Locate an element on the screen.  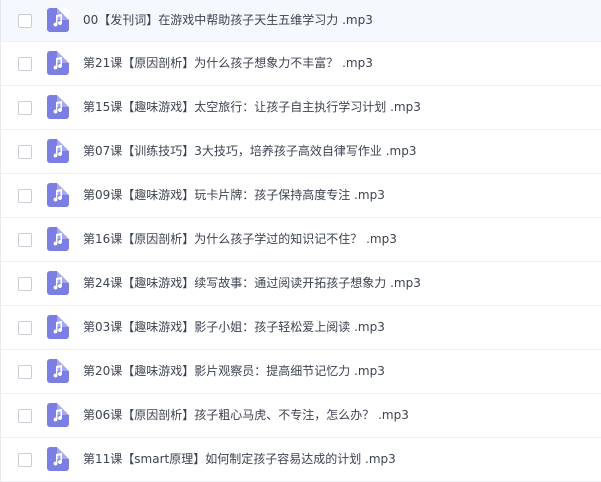
file-name: 第24课【趣味游戏】续写故事：通过阅读开拓孩子想象力 .mp3 is located at coordinates (252, 283).